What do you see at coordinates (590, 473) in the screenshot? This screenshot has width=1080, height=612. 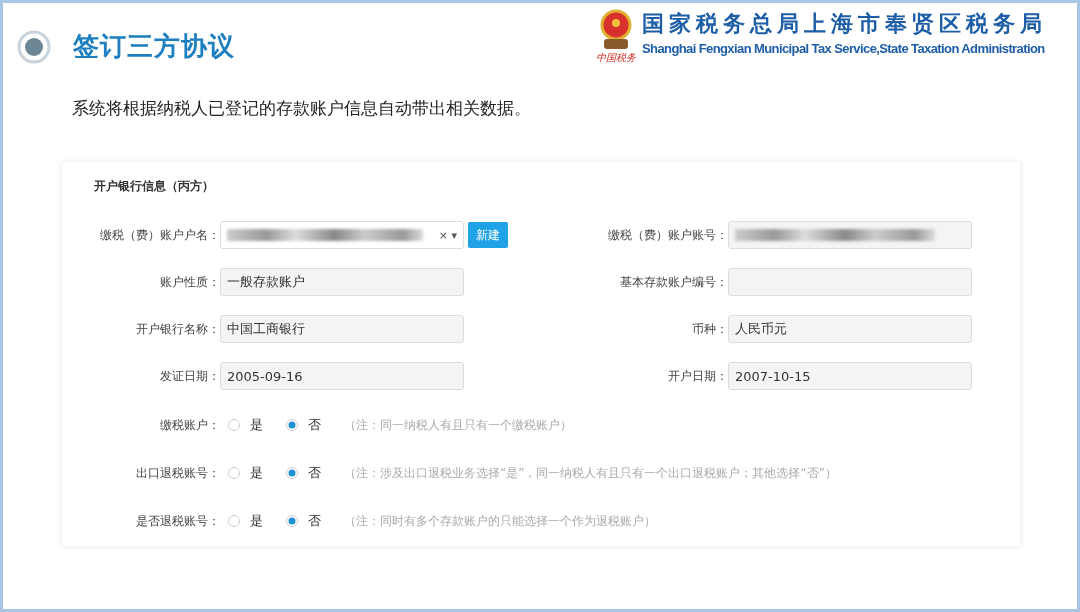 I see `note-text: （注：涉及出口退税业务选择“是”，同一纳税人有且只有一个出口退税账户；其他选择“否”）` at bounding box center [590, 473].